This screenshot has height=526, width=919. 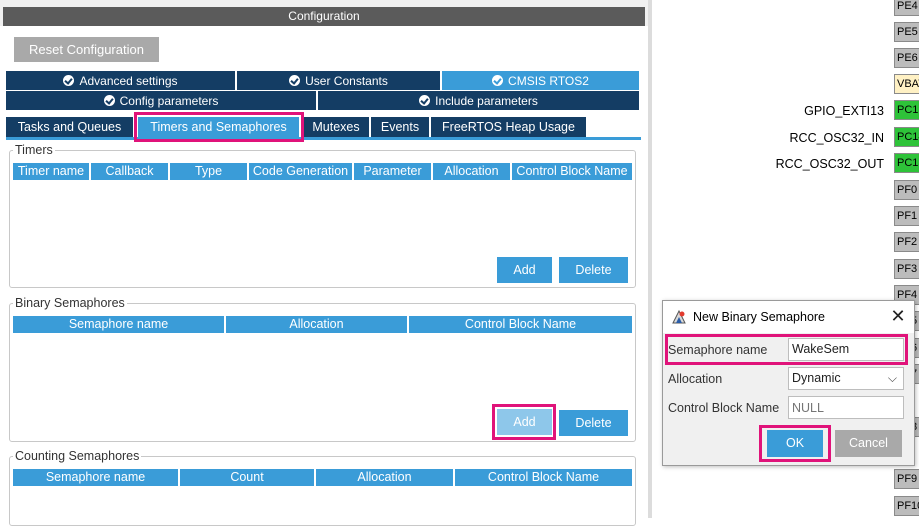 I want to click on panel-splitter, so click(x=650, y=259).